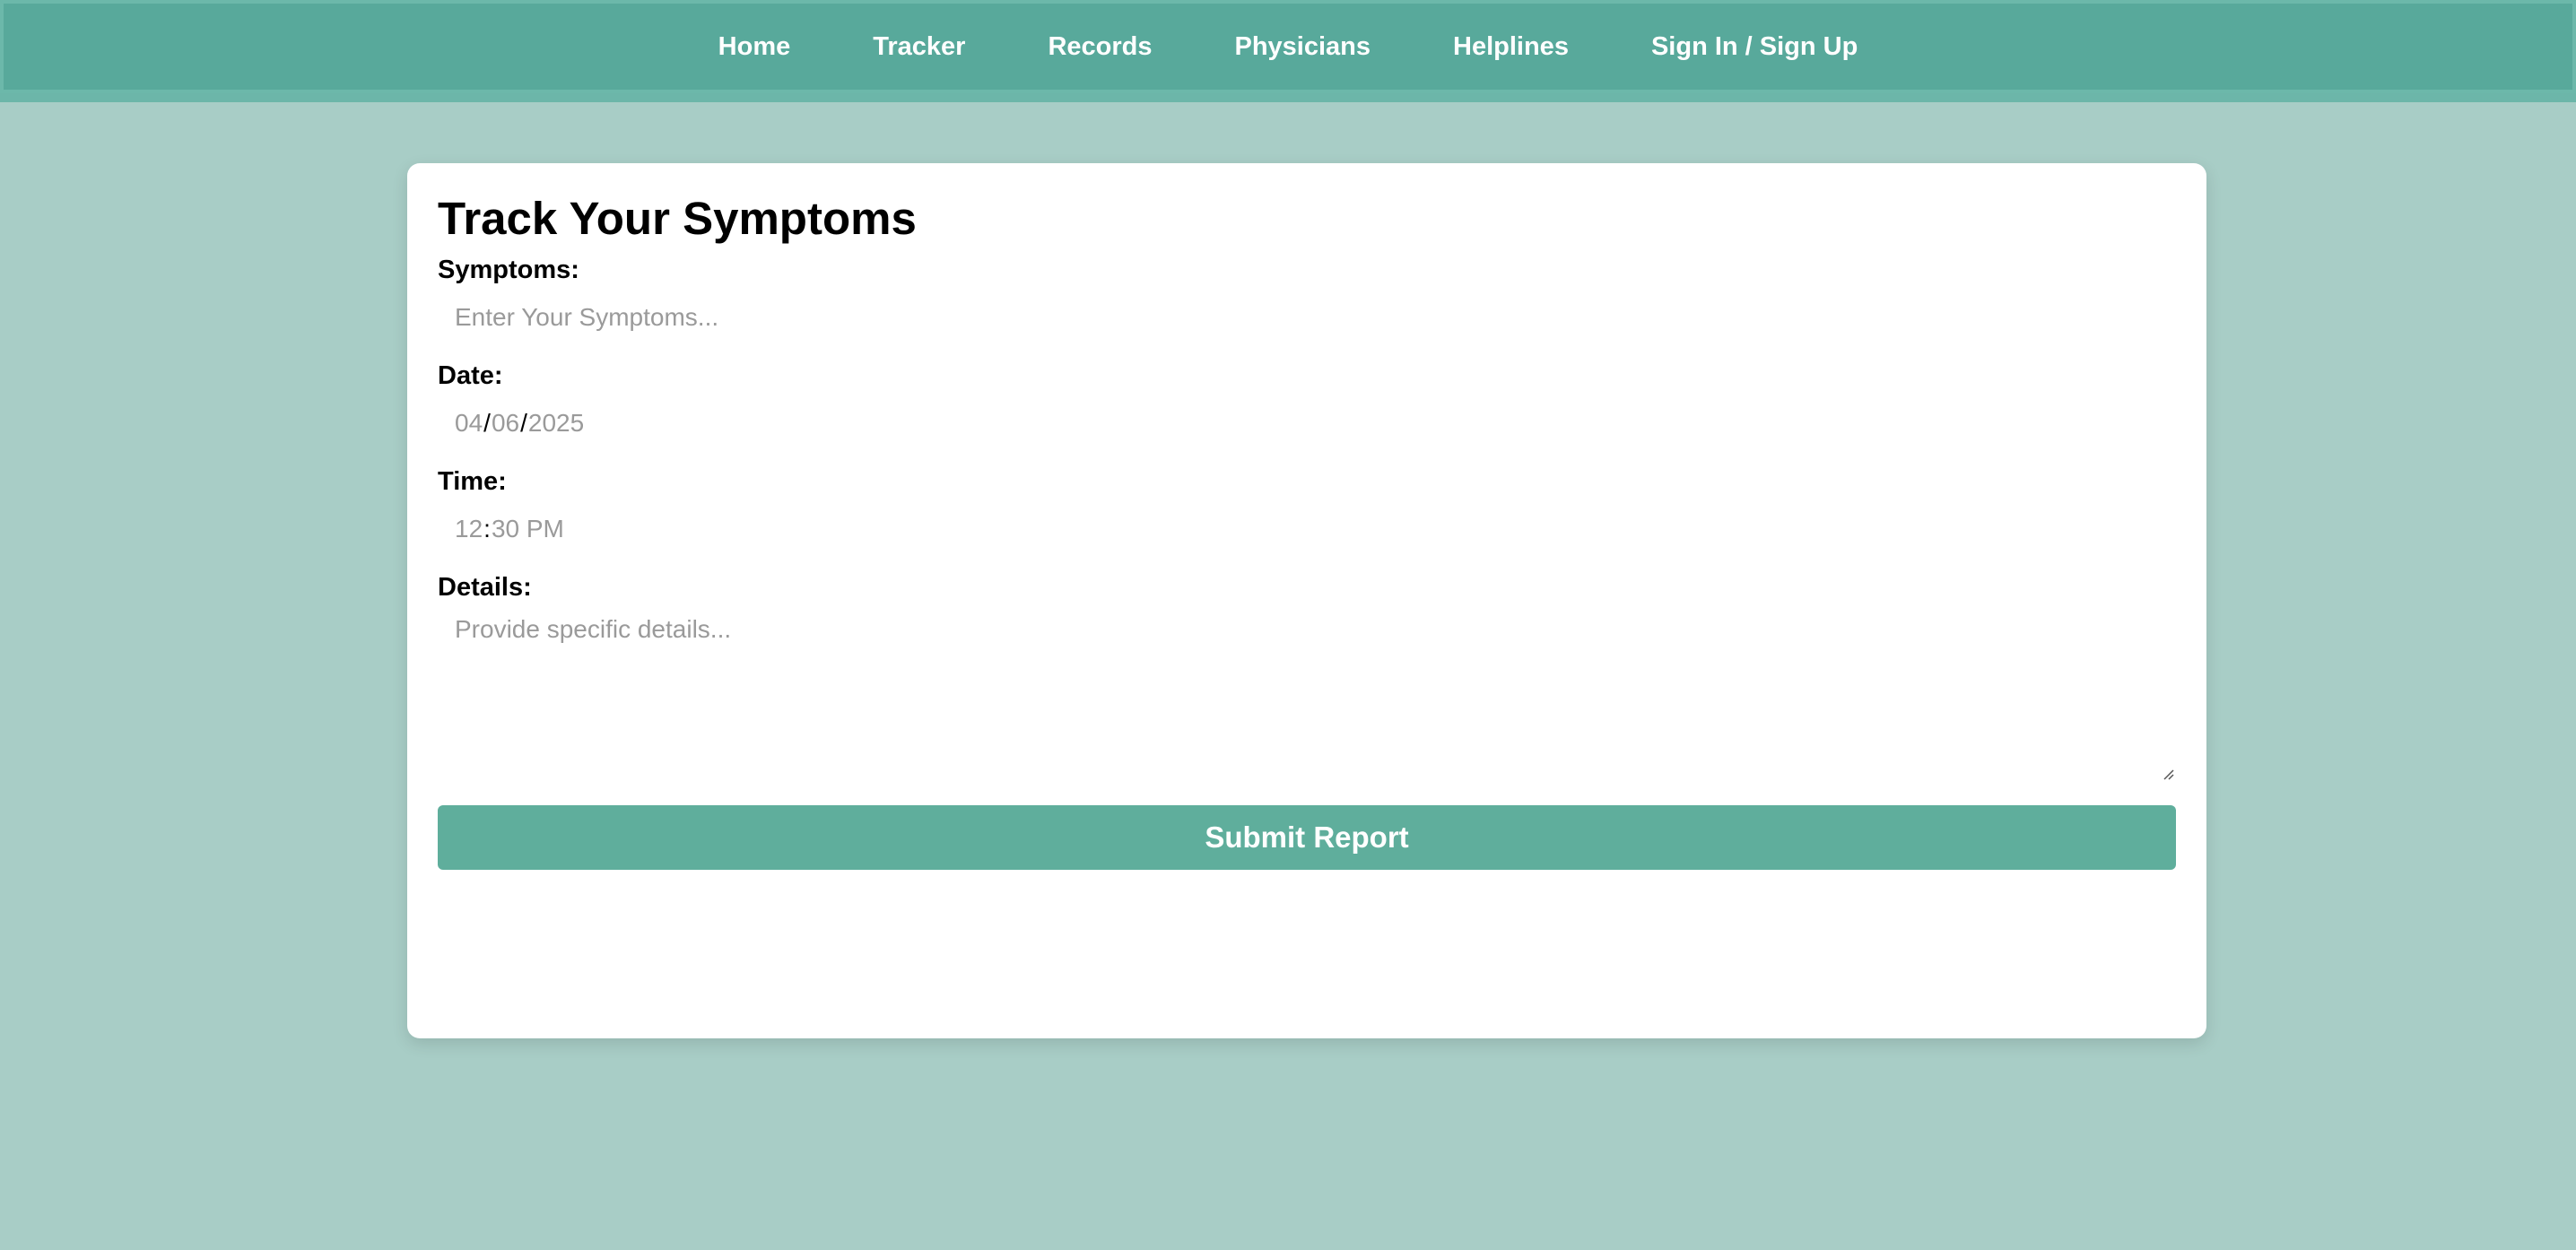 Image resolution: width=2576 pixels, height=1250 pixels. What do you see at coordinates (677, 218) in the screenshot?
I see `page-title: Track Your Symptoms` at bounding box center [677, 218].